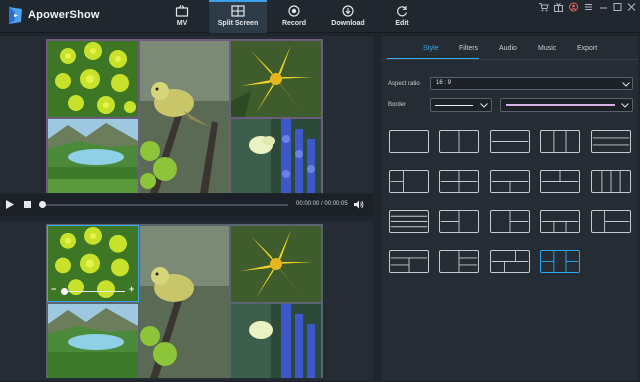  I want to click on mv-icon, so click(182, 11).